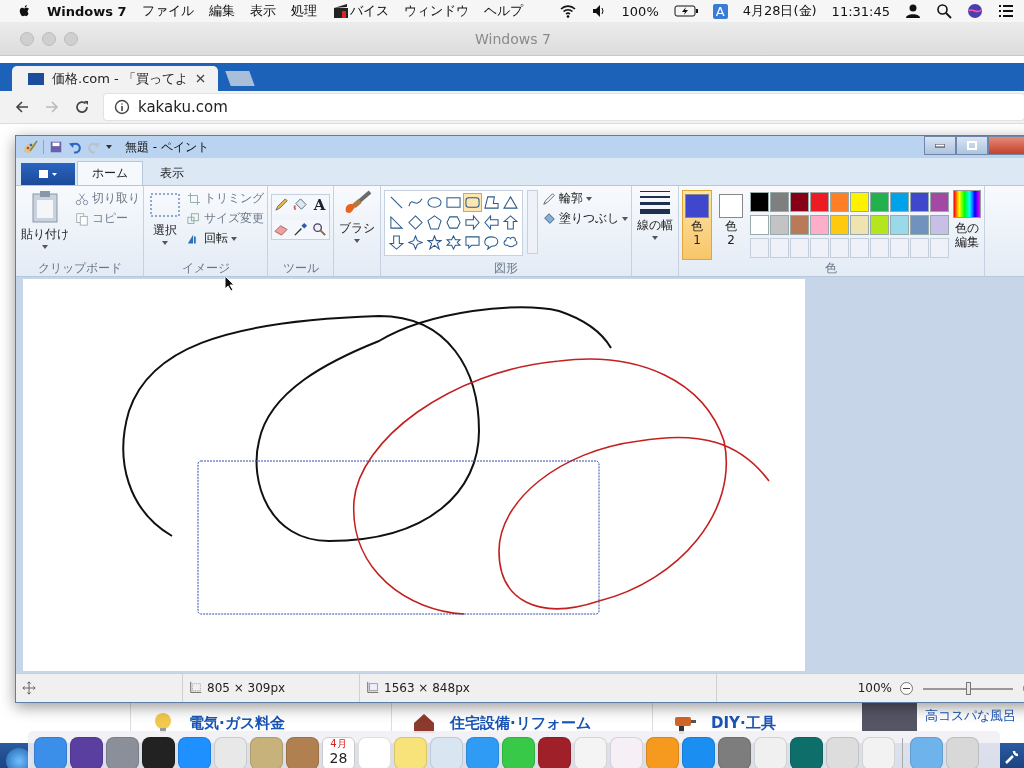  Describe the element at coordinates (200, 78) in the screenshot. I see `close-icon` at that location.